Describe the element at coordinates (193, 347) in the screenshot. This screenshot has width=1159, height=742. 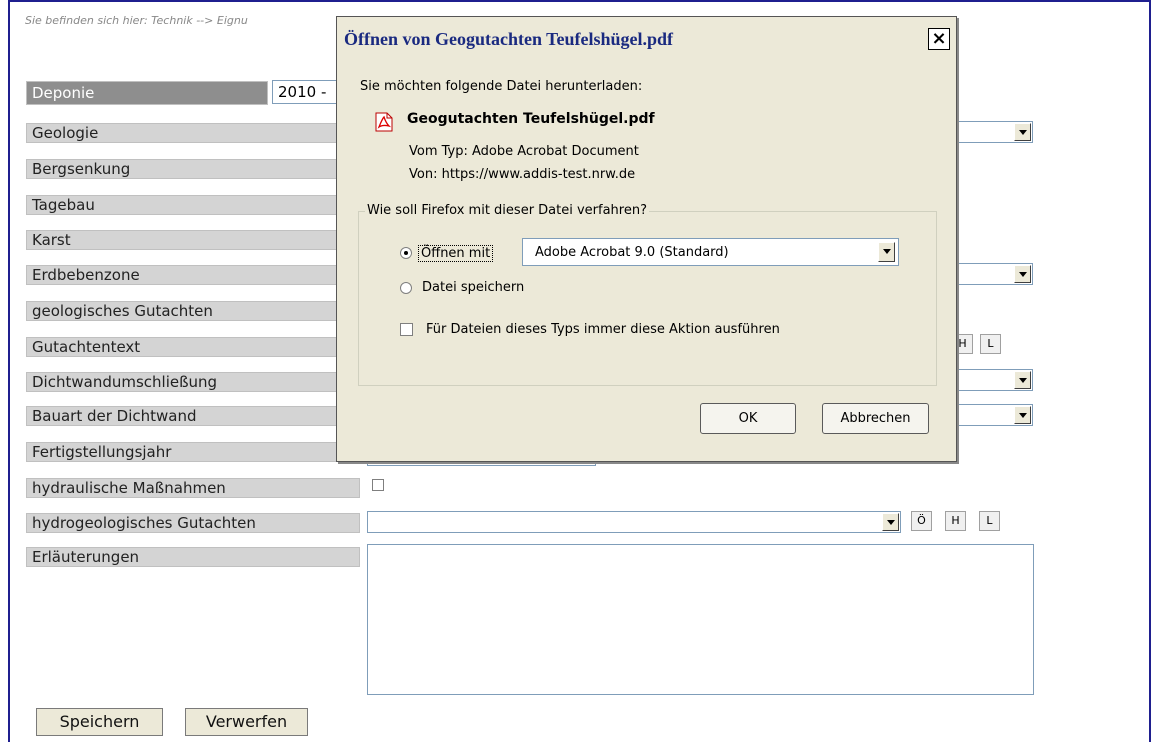
I see `label-gutachtentext: Gutachtentext` at that location.